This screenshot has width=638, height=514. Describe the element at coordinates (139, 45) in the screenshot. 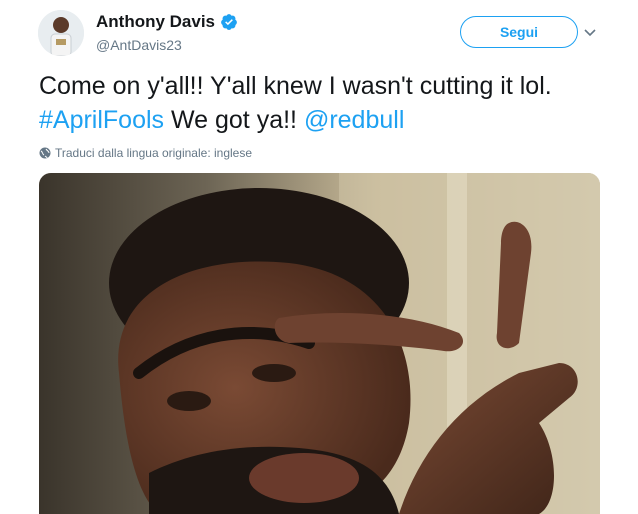

I see `user-handle: @AntDavis23` at that location.